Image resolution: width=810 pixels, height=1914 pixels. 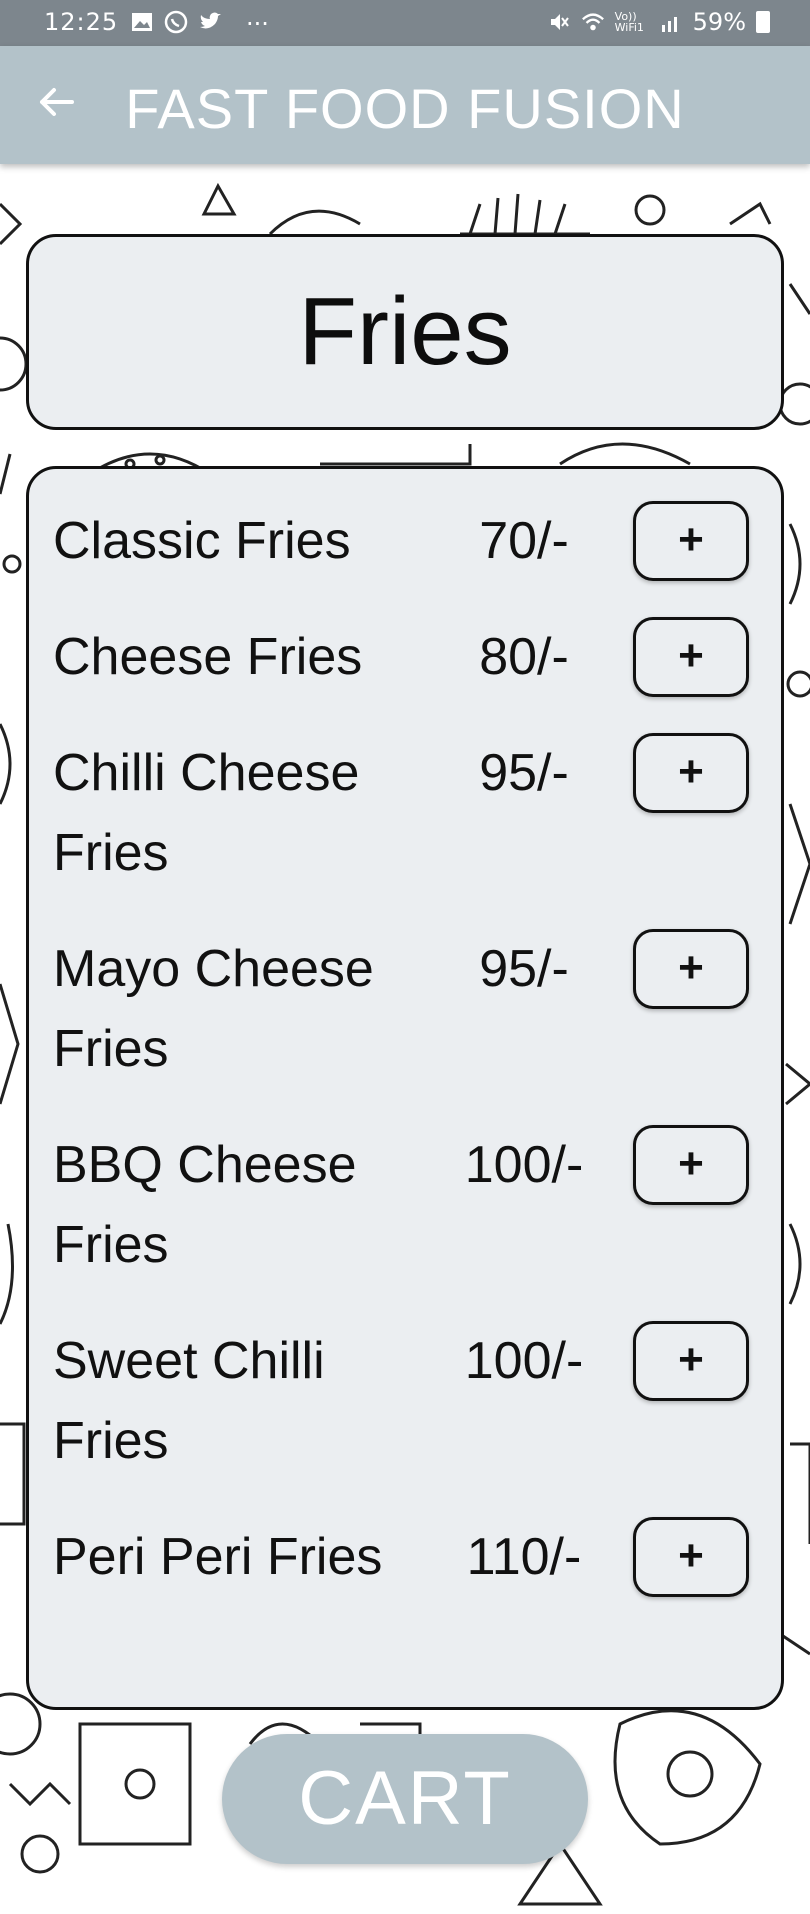 I want to click on menu-item-name: Cheese Fries, so click(x=208, y=657).